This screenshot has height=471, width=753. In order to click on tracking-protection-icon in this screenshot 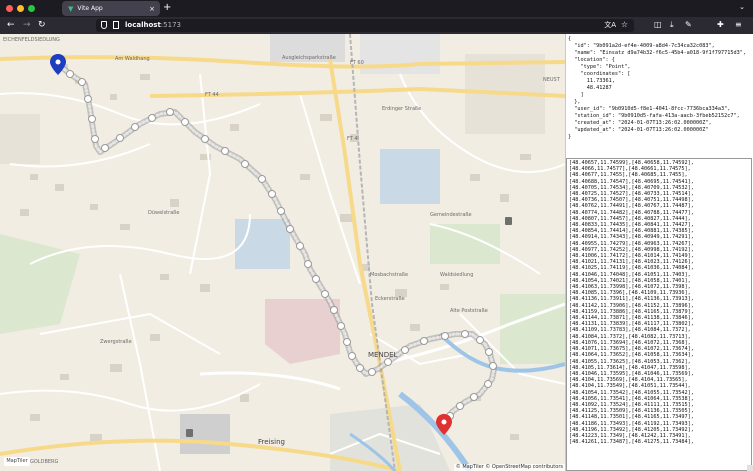, I will do `click(104, 25)`.